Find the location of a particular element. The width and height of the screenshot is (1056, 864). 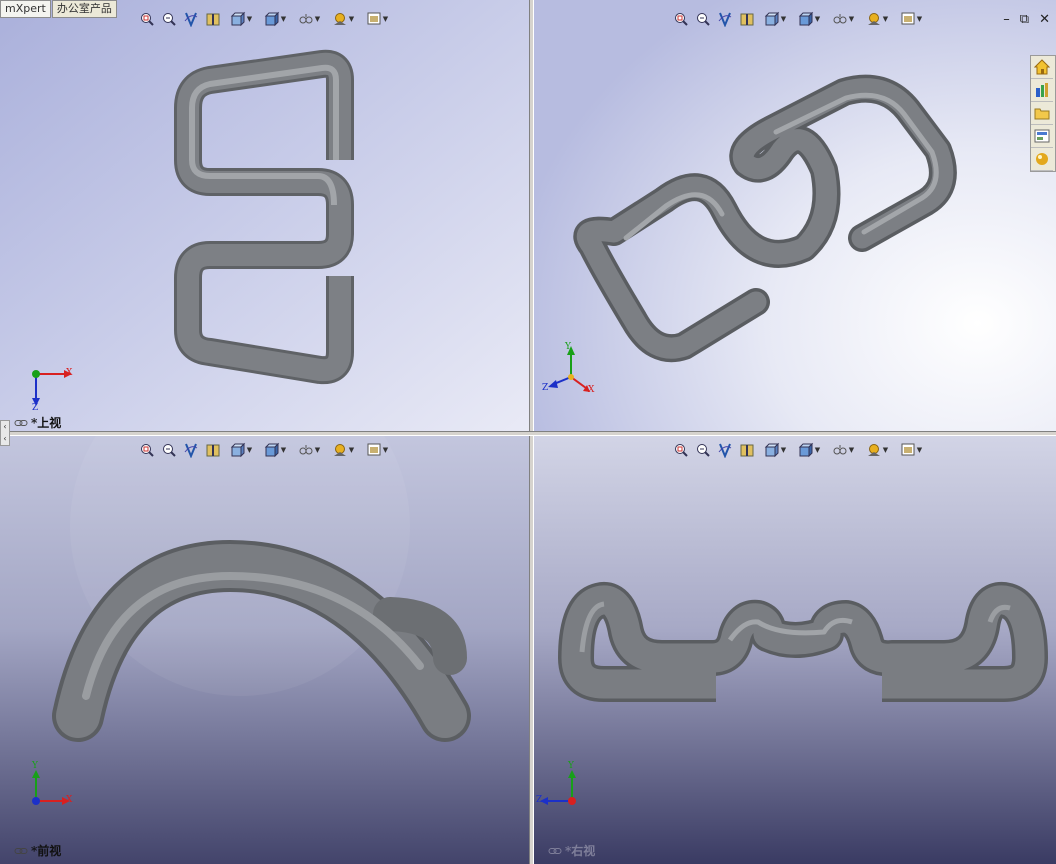

view-palette-icon is located at coordinates (1042, 136).